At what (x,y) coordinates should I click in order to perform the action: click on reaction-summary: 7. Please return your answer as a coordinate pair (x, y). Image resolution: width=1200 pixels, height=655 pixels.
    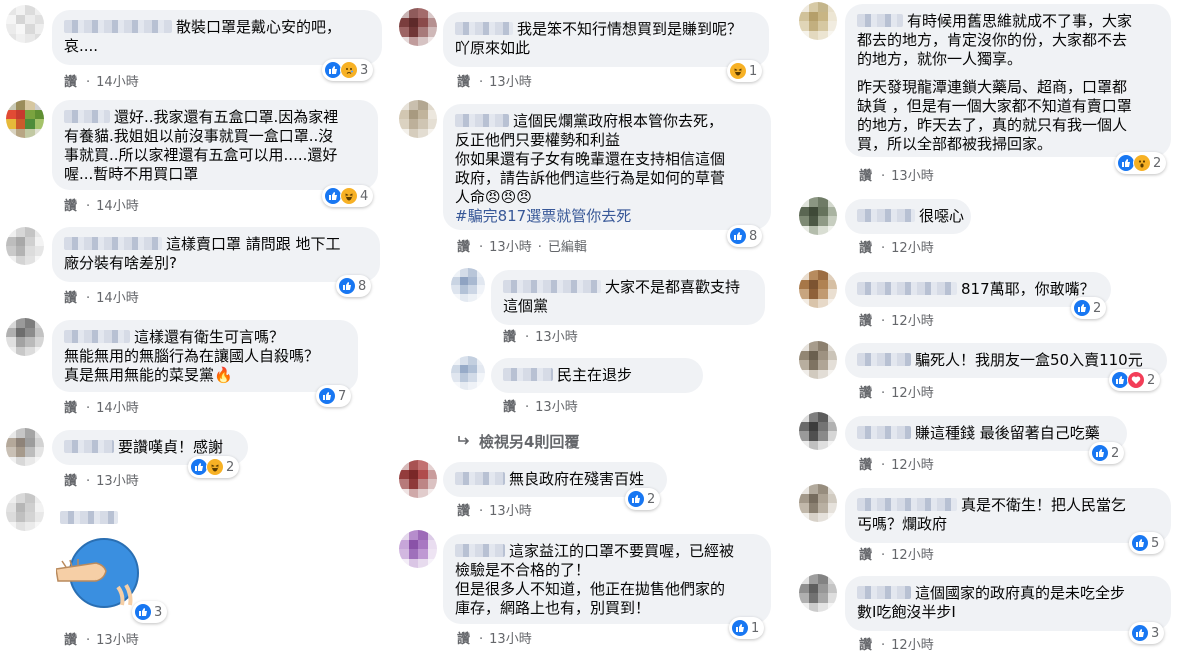
    Looking at the image, I should click on (334, 396).